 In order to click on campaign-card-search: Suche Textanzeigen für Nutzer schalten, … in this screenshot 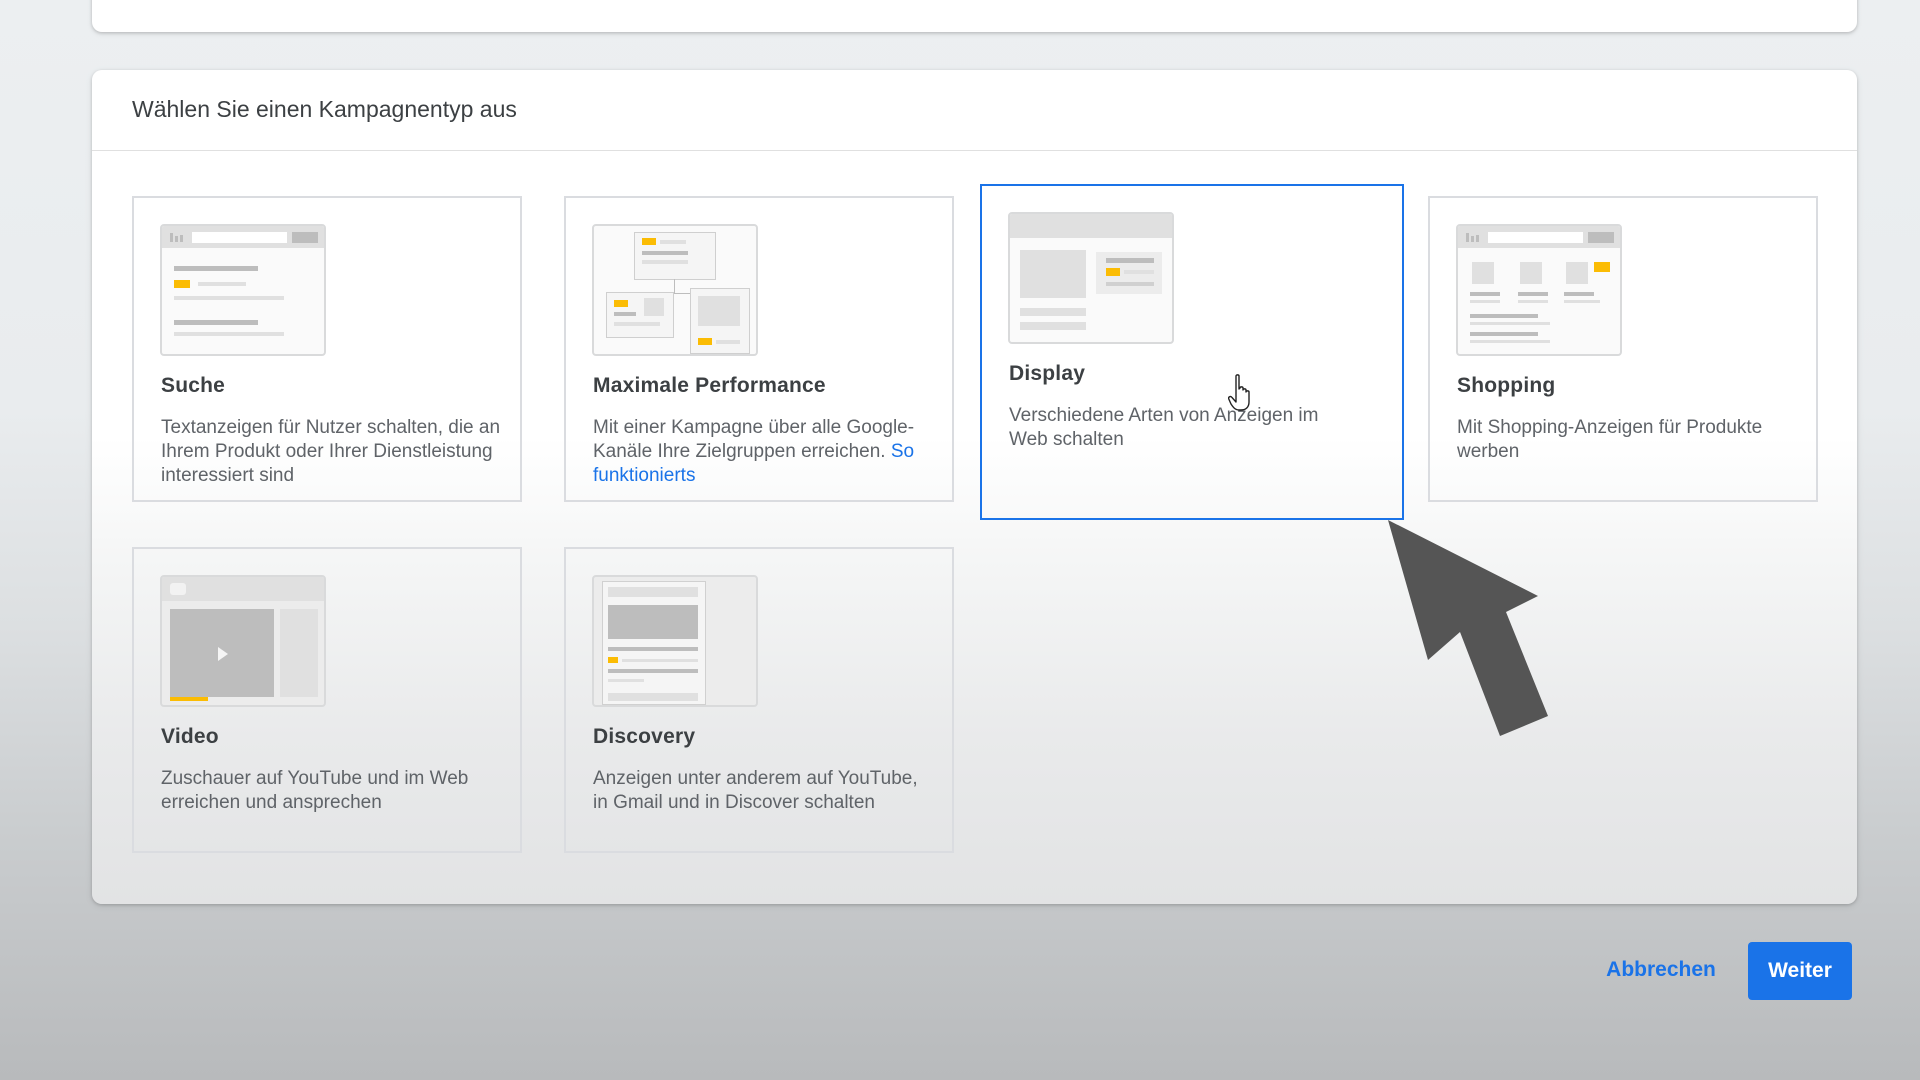, I will do `click(327, 349)`.